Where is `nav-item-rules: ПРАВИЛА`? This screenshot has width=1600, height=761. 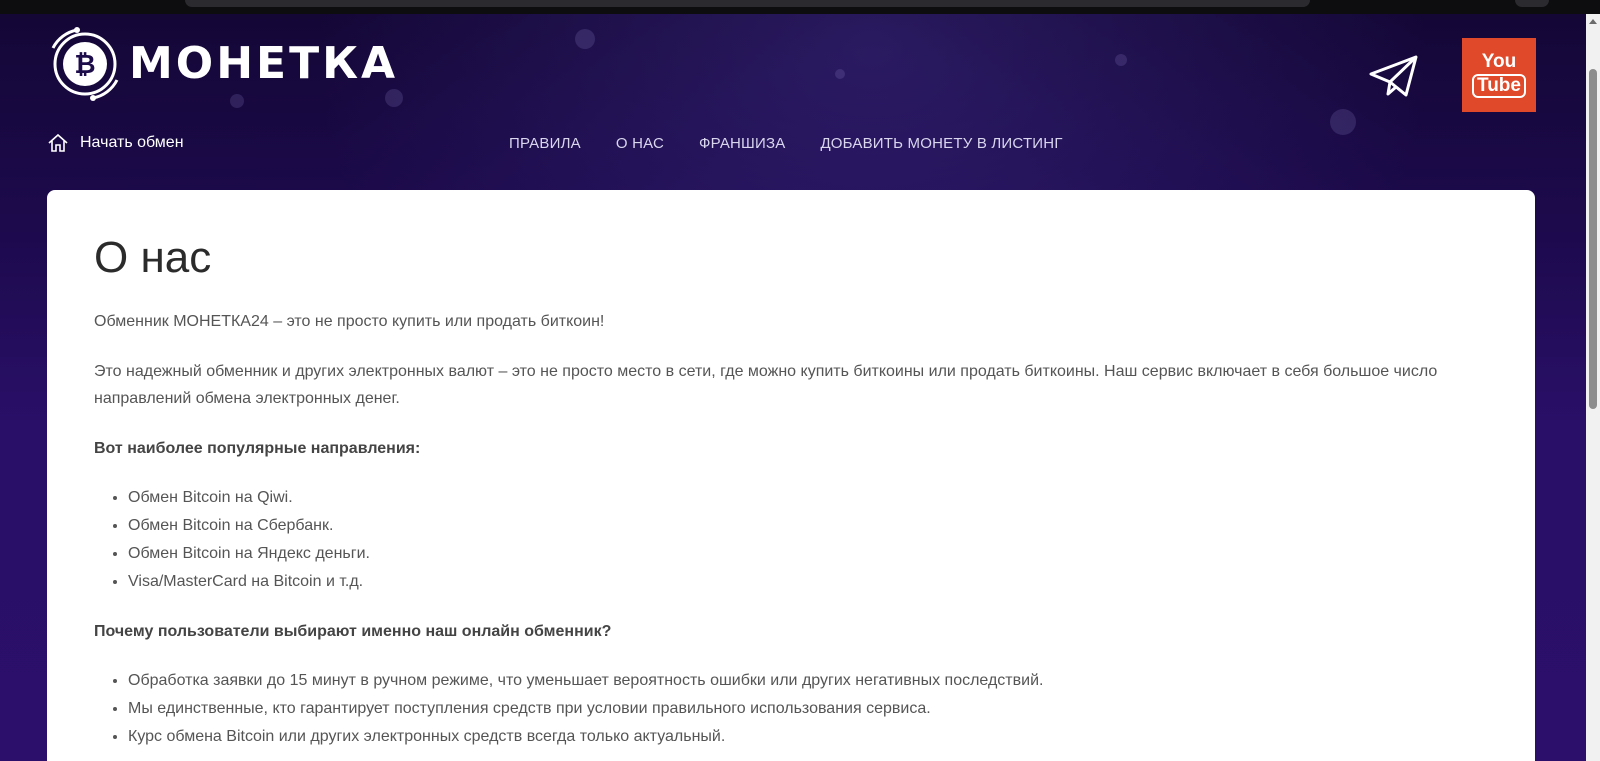
nav-item-rules: ПРАВИЛА is located at coordinates (545, 143).